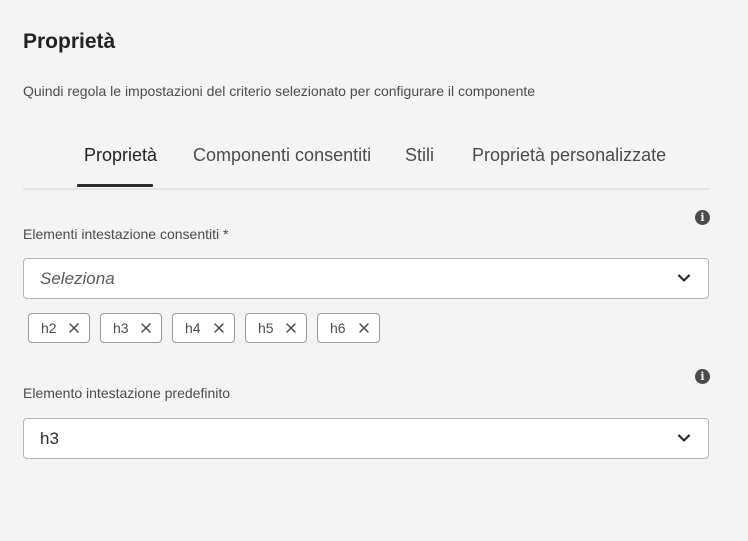 The width and height of the screenshot is (748, 541). Describe the element at coordinates (115, 185) in the screenshot. I see `active-tab-indicator` at that location.